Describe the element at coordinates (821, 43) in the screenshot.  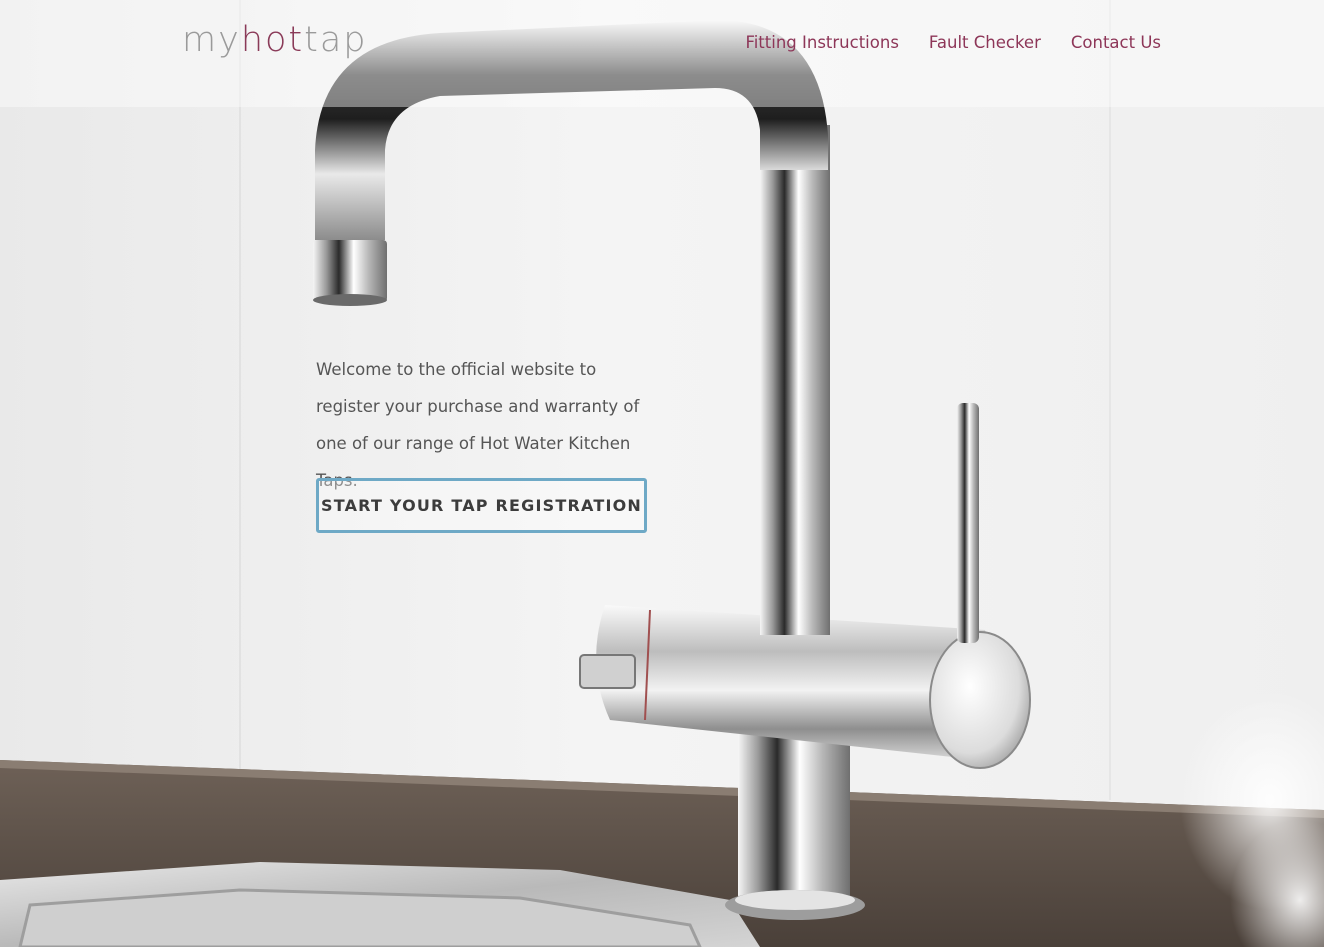
I see `nav-link-fitting-instructions: Fitting Instructions` at that location.